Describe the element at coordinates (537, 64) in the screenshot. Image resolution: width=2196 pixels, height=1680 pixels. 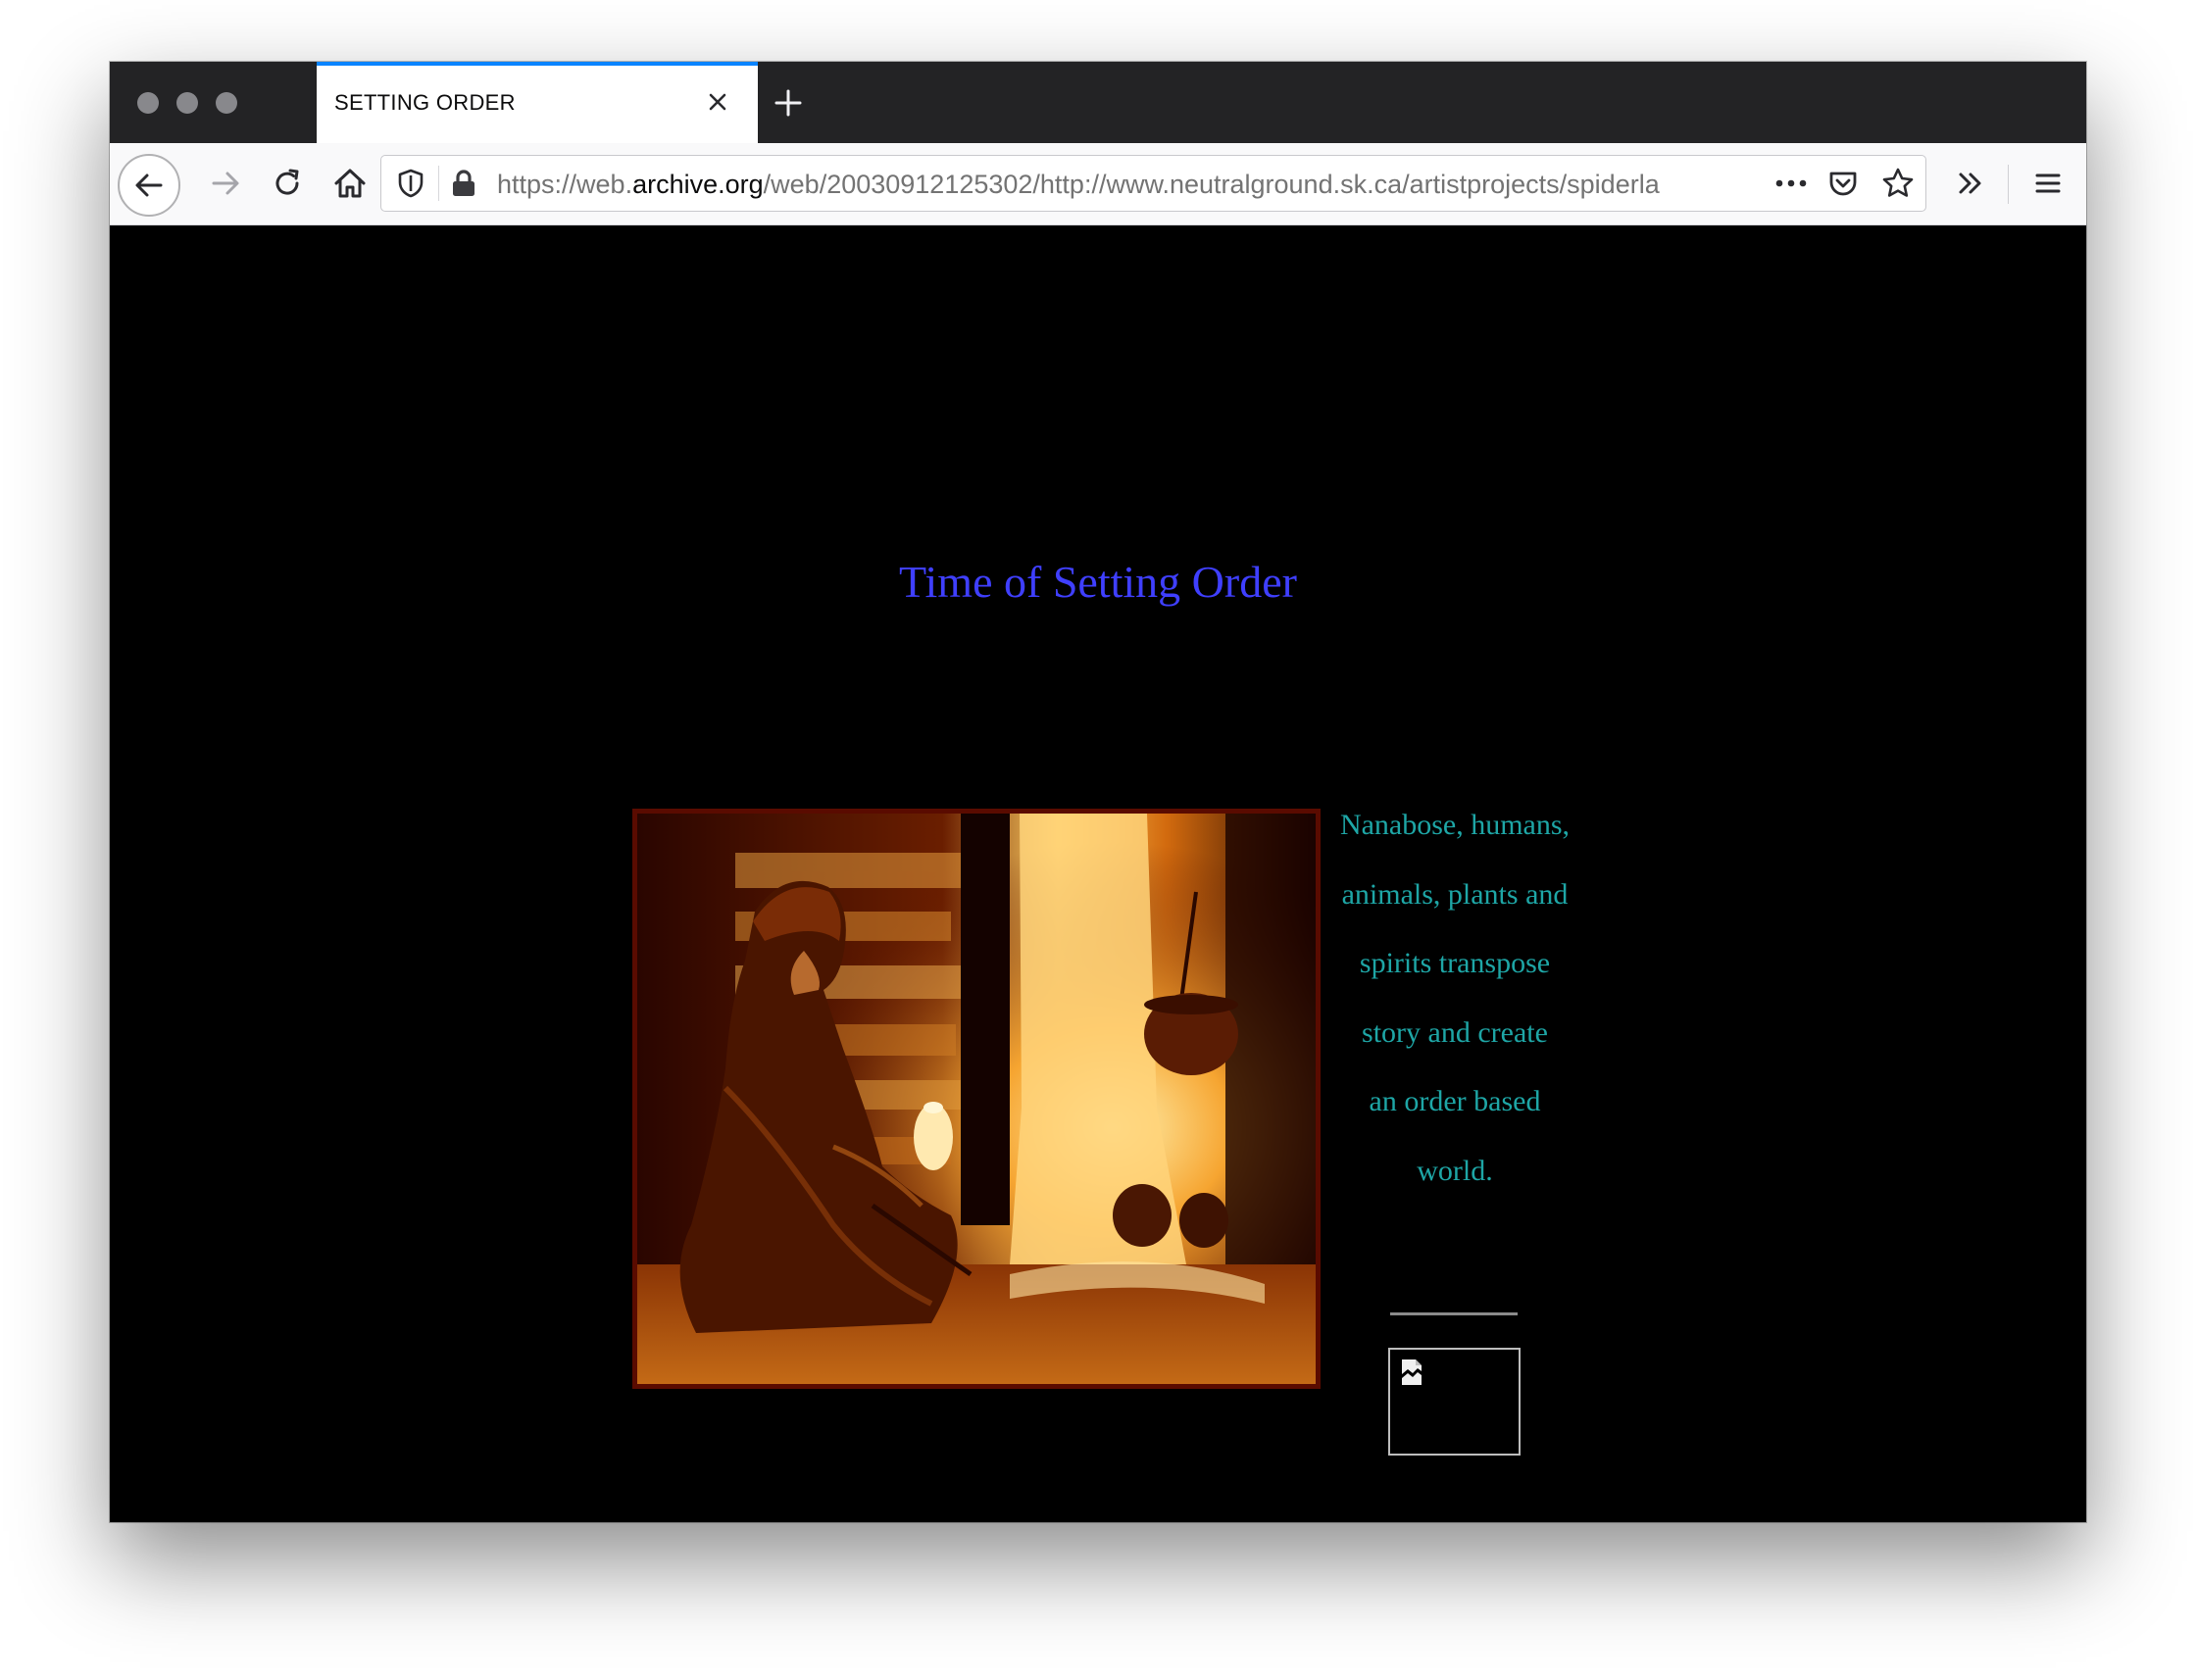
I see `tab-active-indicator` at that location.